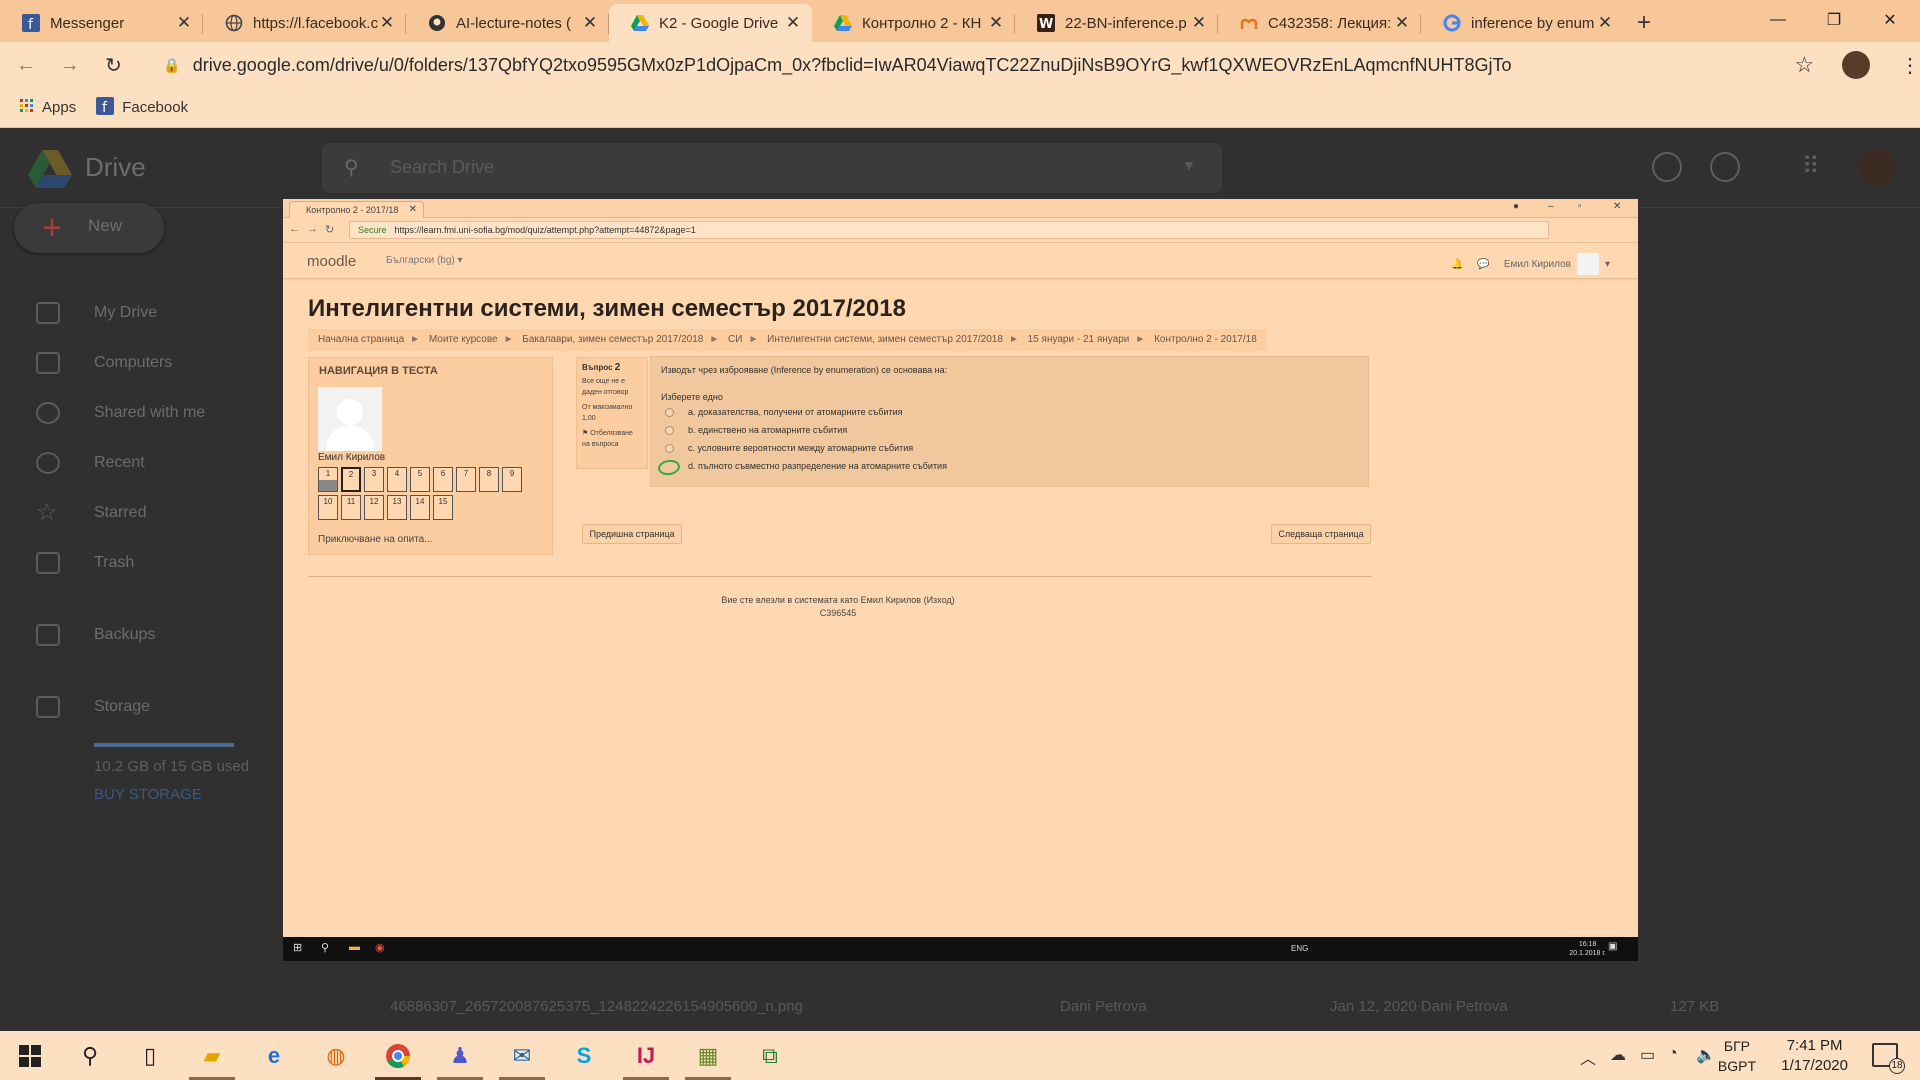  What do you see at coordinates (119, 462) in the screenshot?
I see `nav-label: Recent` at bounding box center [119, 462].